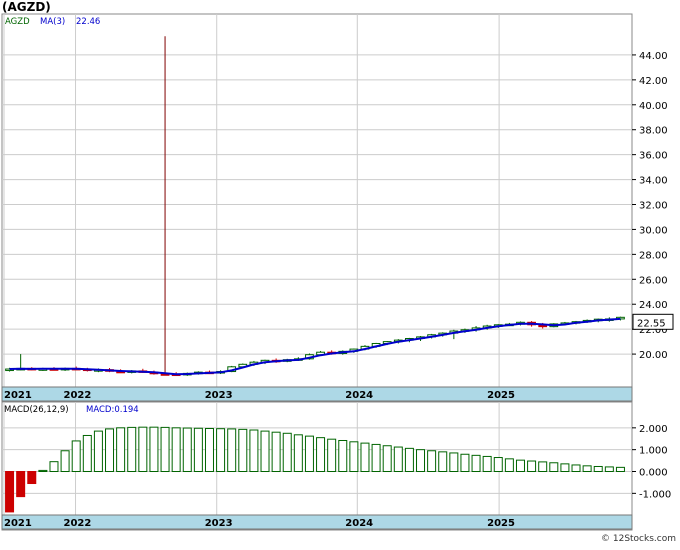 This screenshot has height=550, width=680. What do you see at coordinates (317, 394) in the screenshot?
I see `price-date-axis-band` at bounding box center [317, 394].